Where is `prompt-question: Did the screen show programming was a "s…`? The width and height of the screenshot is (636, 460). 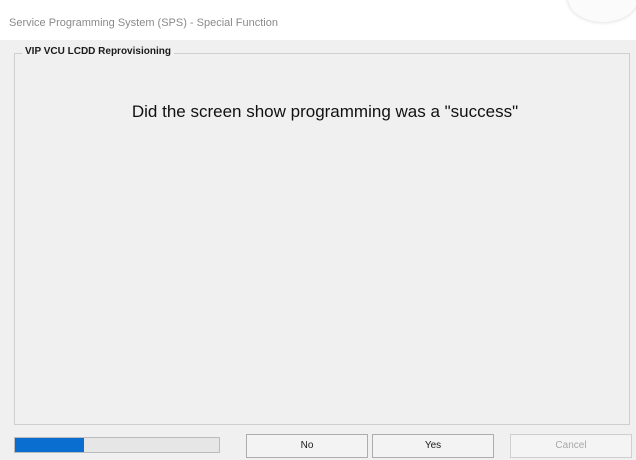 prompt-question: Did the screen show programming was a "s… is located at coordinates (325, 111).